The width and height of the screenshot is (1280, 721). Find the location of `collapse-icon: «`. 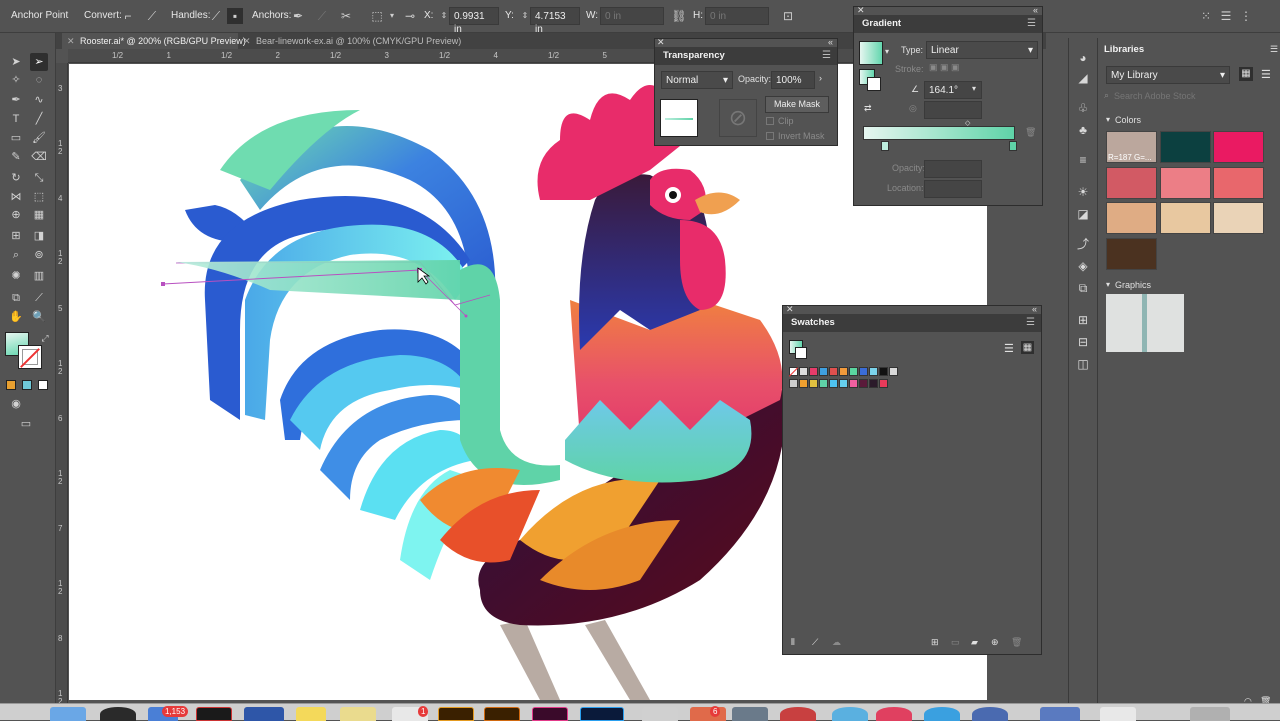

collapse-icon: « is located at coordinates (1034, 309).